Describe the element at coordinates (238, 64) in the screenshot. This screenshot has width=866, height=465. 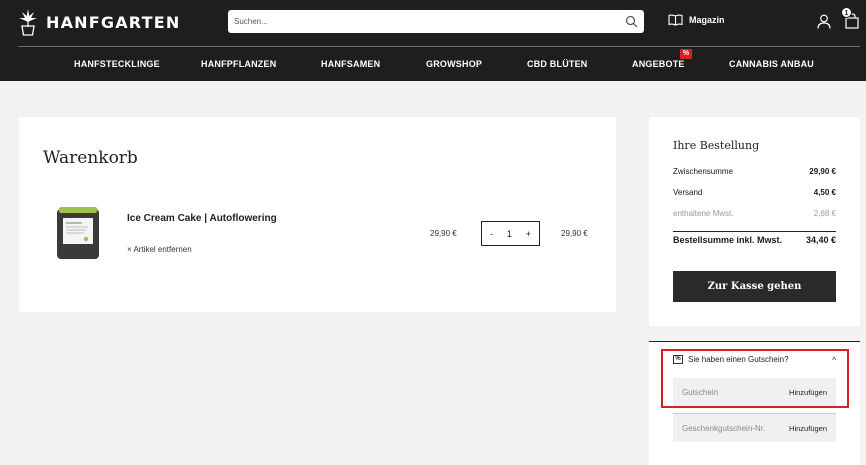
I see `nav-item-hanfpflanzen: HANFPFLANZEN` at that location.